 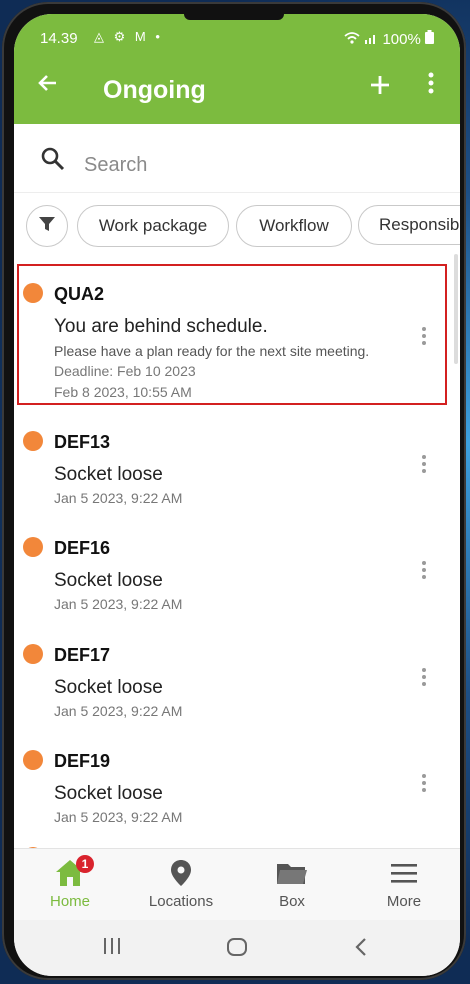 What do you see at coordinates (431, 83) in the screenshot?
I see `overflow-menu-icon` at bounding box center [431, 83].